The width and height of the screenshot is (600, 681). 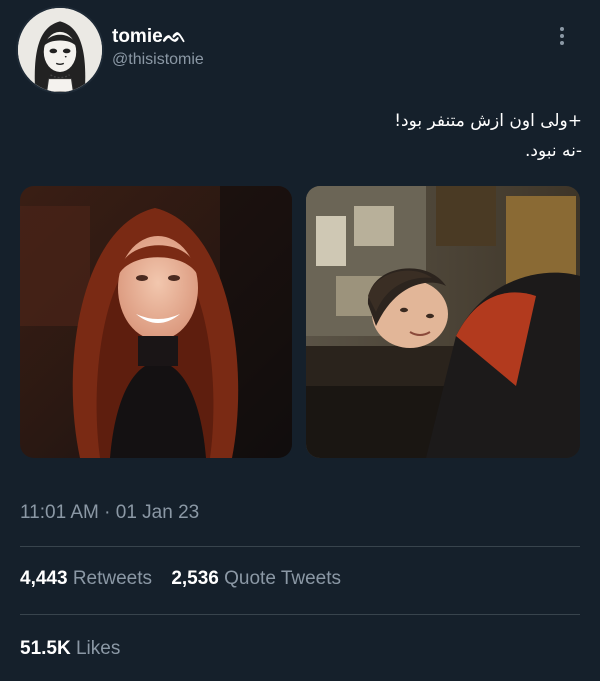 I want to click on quote-tweets-stat: 2,536 Quote Tweets, so click(x=256, y=579).